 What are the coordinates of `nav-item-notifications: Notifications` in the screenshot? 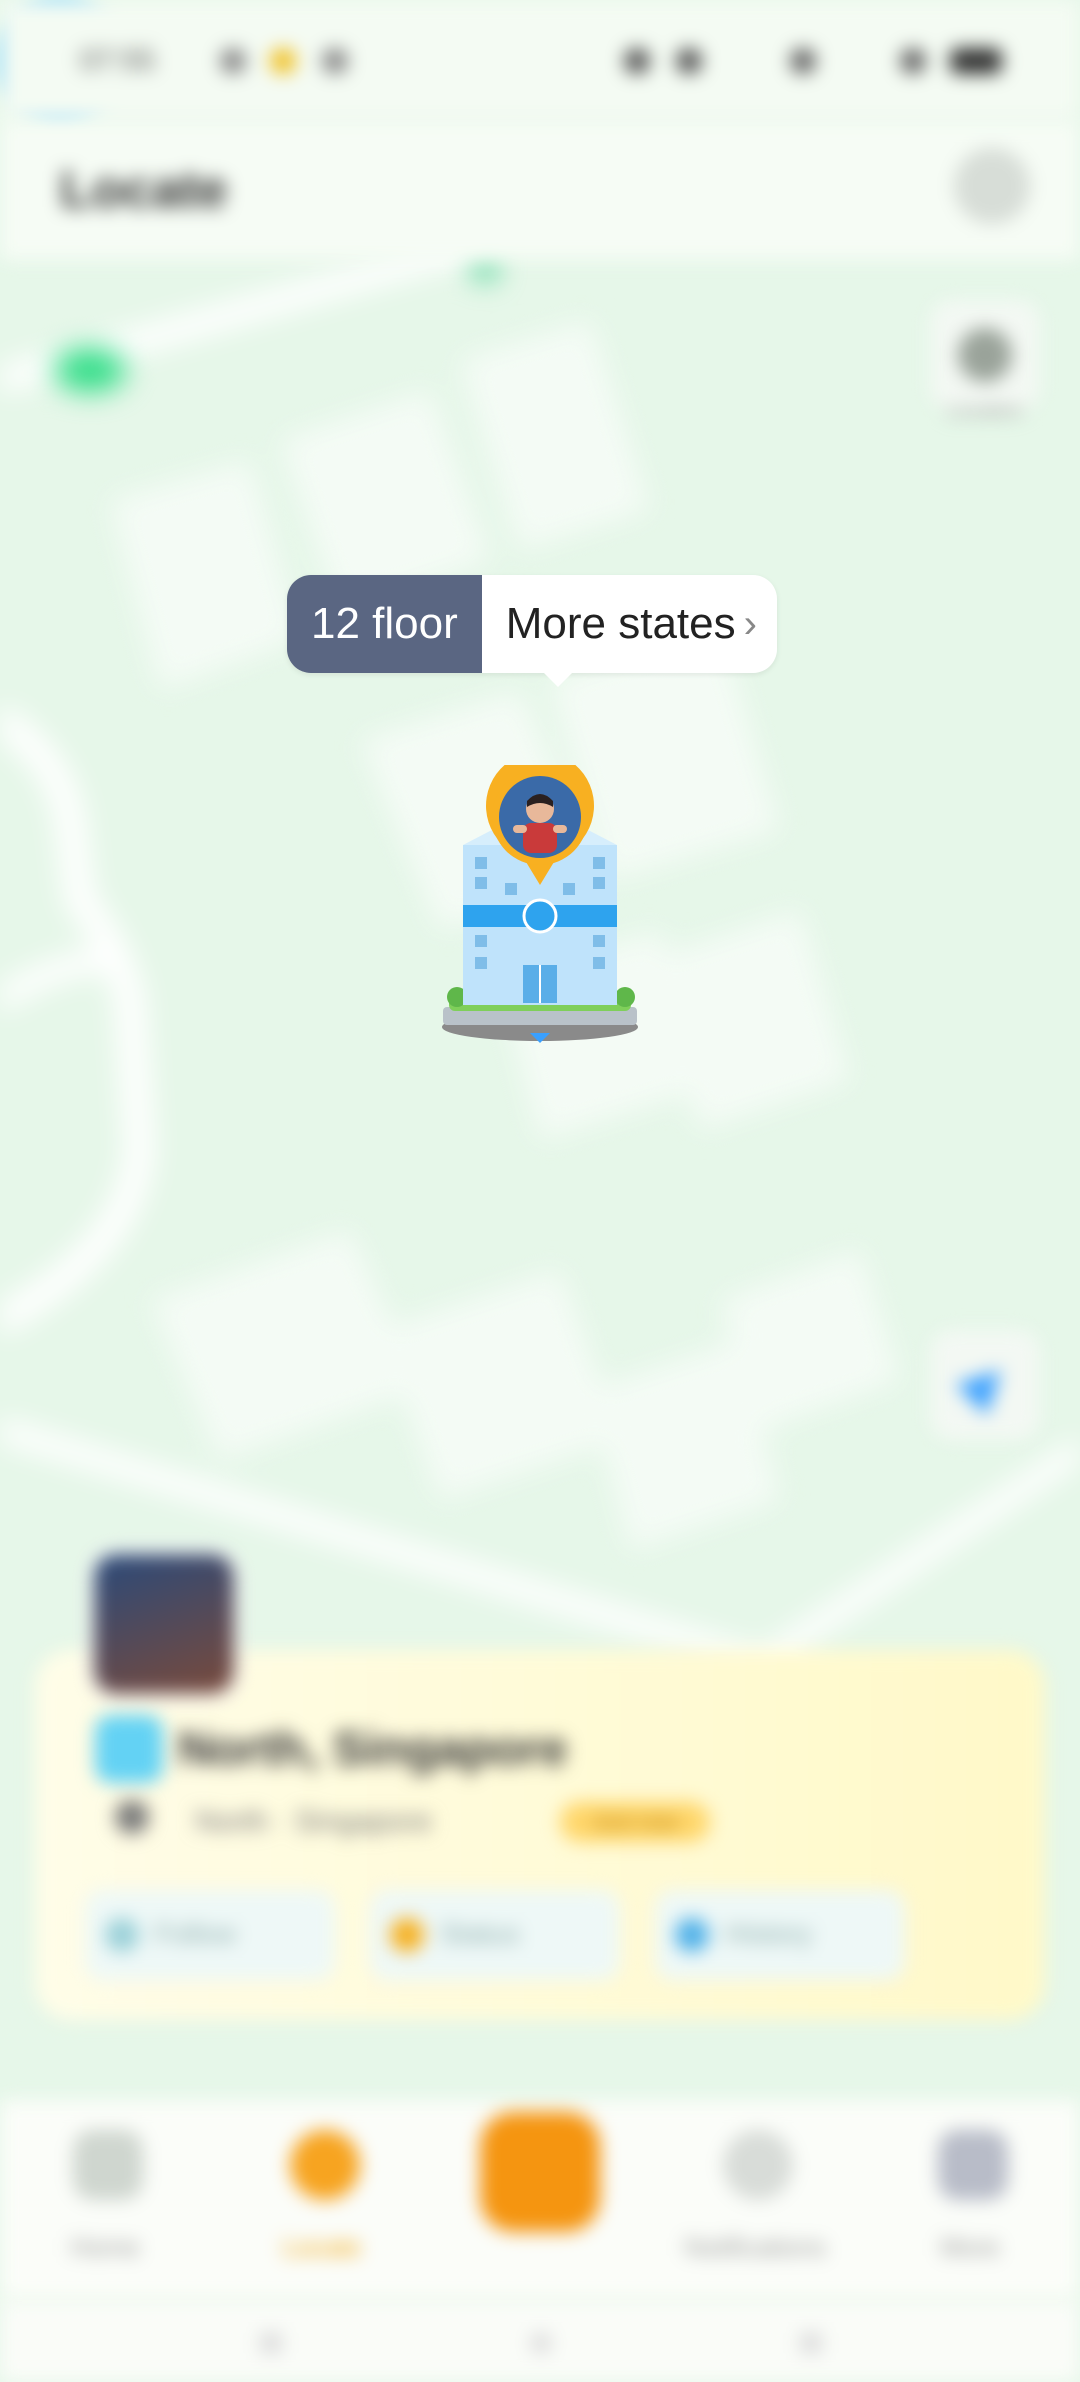 It's located at (755, 2200).